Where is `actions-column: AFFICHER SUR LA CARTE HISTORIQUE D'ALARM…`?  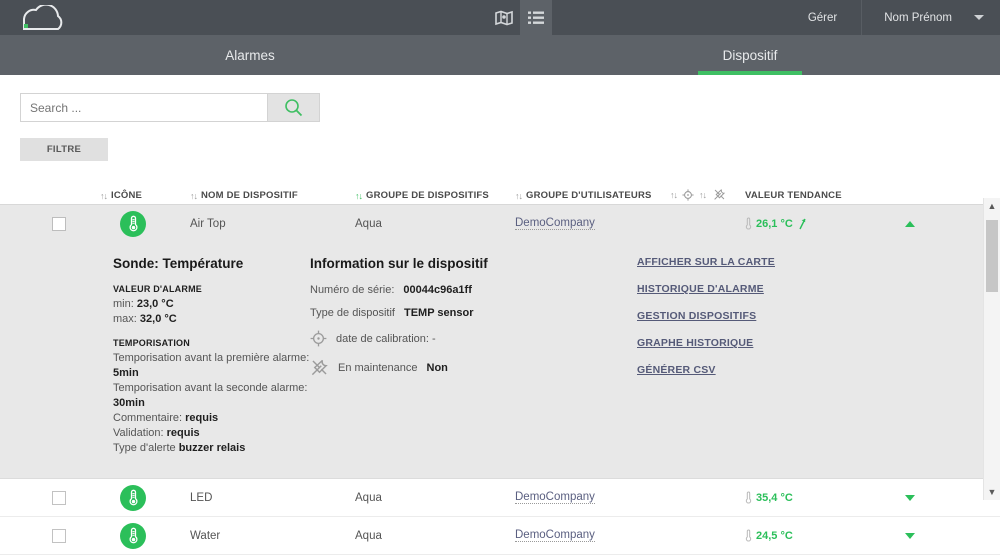 actions-column: AFFICHER SUR LA CARTE HISTORIQUE D'ALARM… is located at coordinates (750, 356).